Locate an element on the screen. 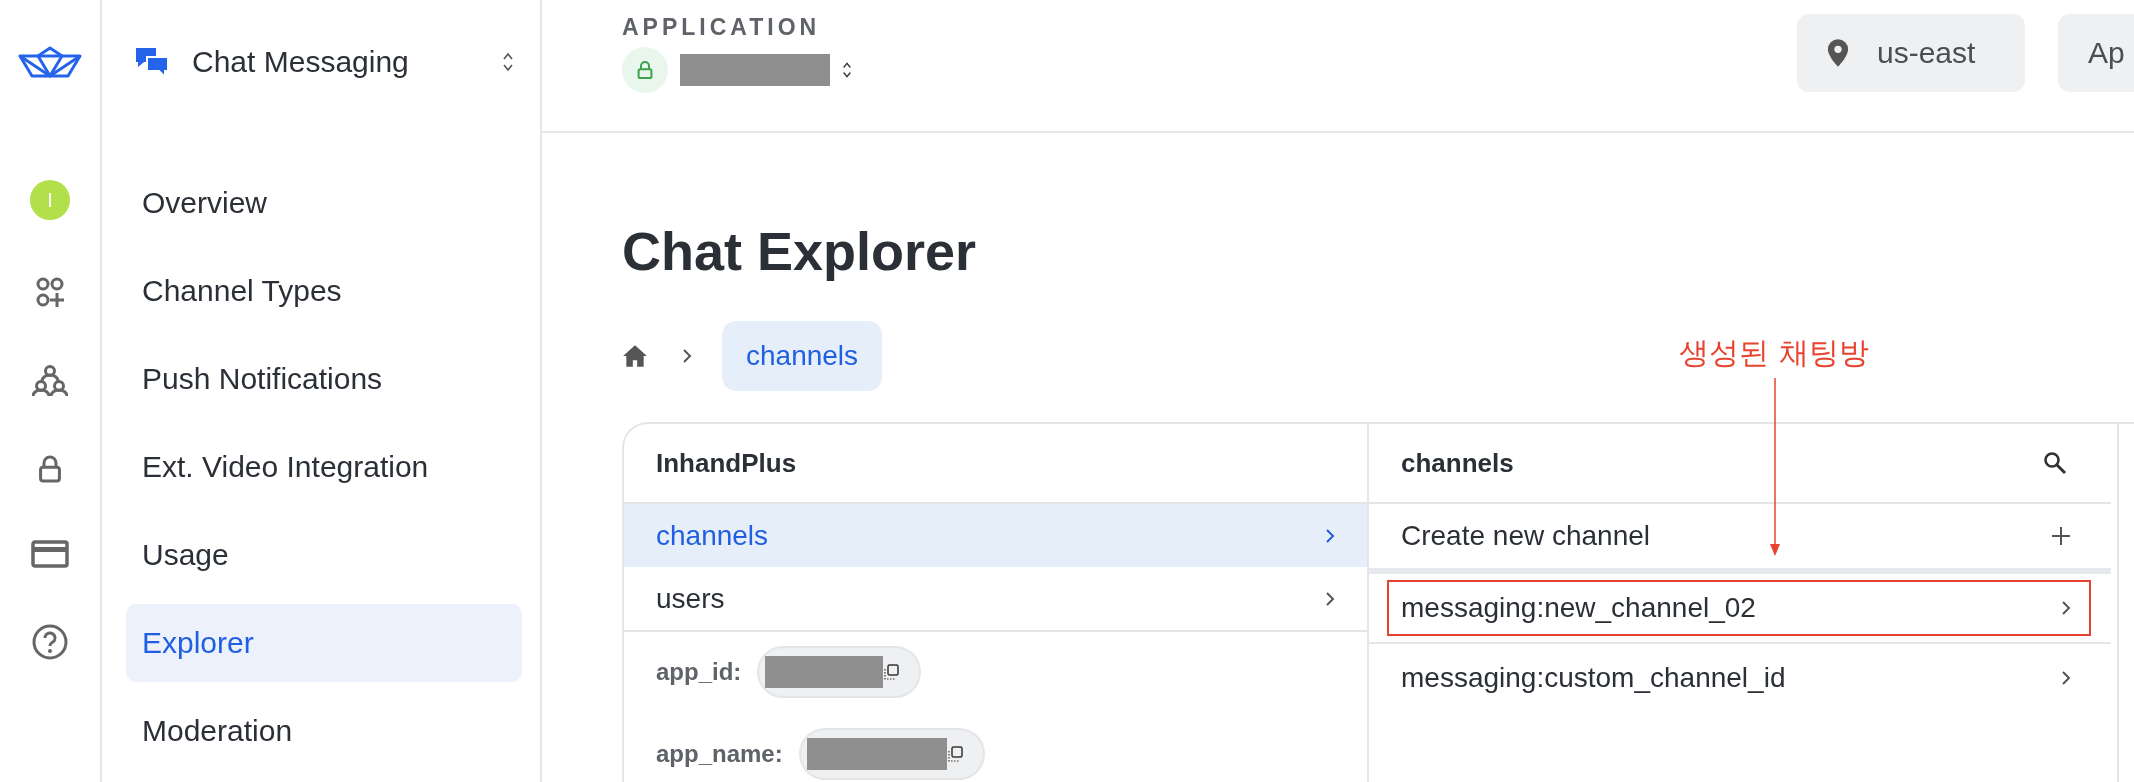  search-icon is located at coordinates (2055, 463).